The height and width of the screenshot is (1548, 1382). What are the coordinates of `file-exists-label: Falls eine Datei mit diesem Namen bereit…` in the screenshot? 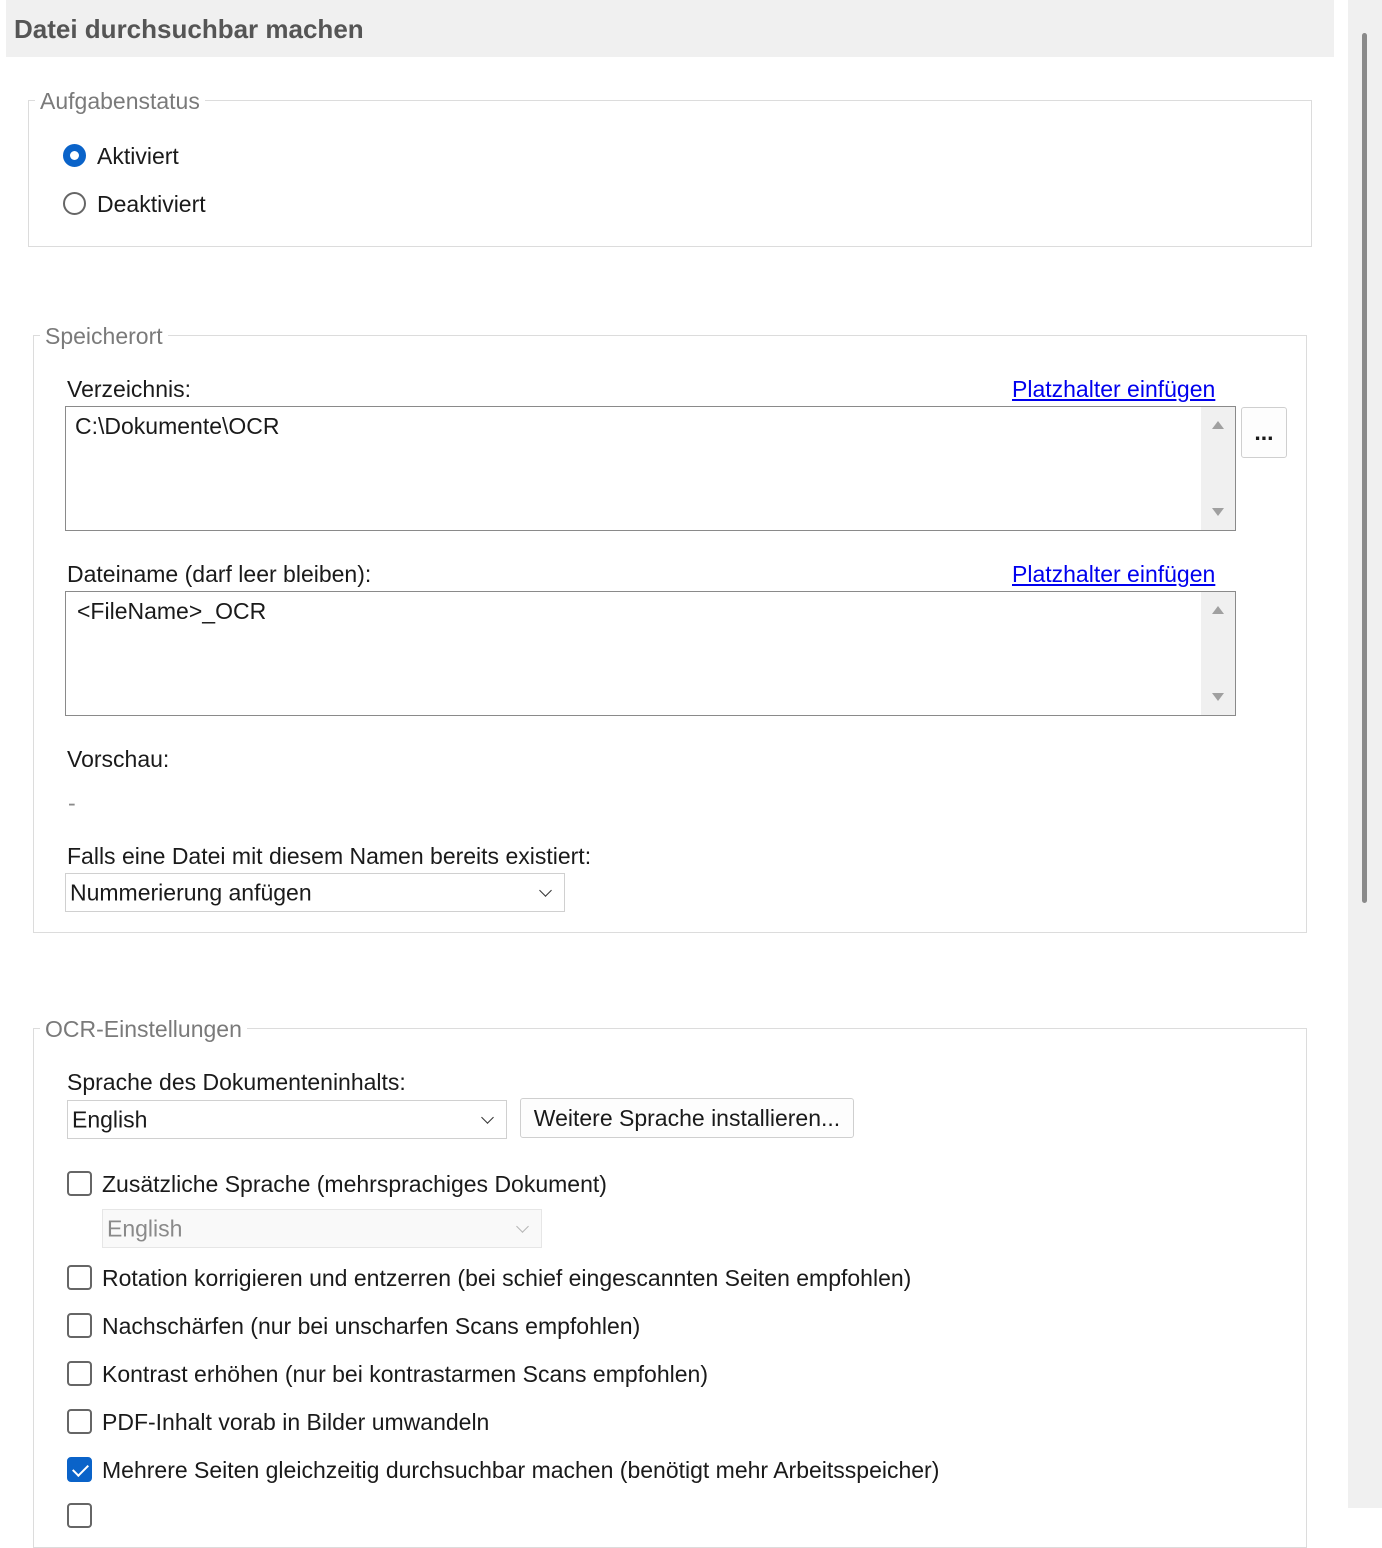 It's located at (329, 856).